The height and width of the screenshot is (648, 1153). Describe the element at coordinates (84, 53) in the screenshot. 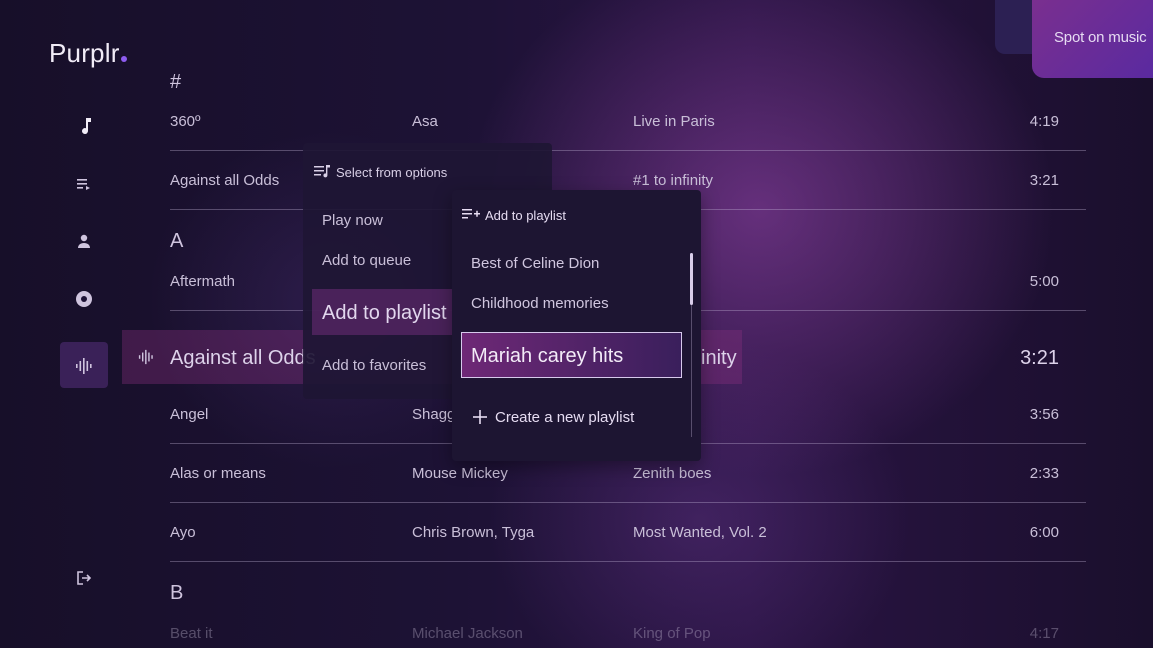

I see `logo-text: Purplr` at that location.